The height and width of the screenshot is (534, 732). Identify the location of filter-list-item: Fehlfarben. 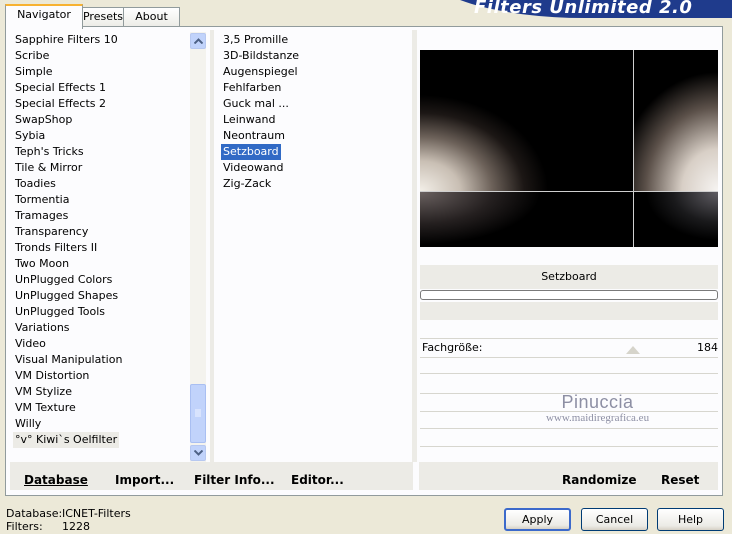
(261, 88).